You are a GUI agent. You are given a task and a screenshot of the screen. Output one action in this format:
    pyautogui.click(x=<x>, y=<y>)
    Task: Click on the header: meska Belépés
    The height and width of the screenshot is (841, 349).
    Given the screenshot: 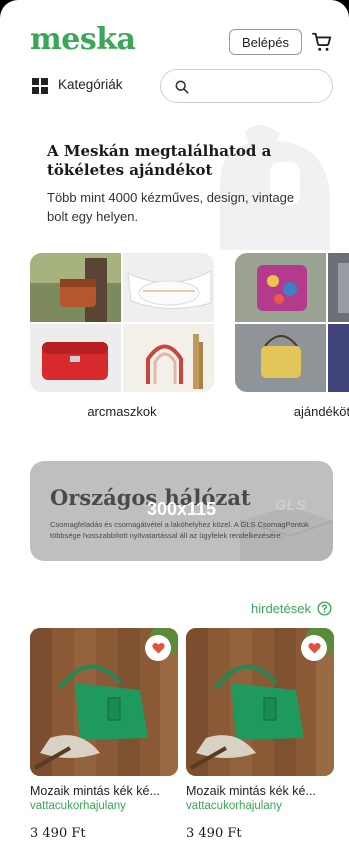 What is the action you would take?
    pyautogui.click(x=174, y=42)
    